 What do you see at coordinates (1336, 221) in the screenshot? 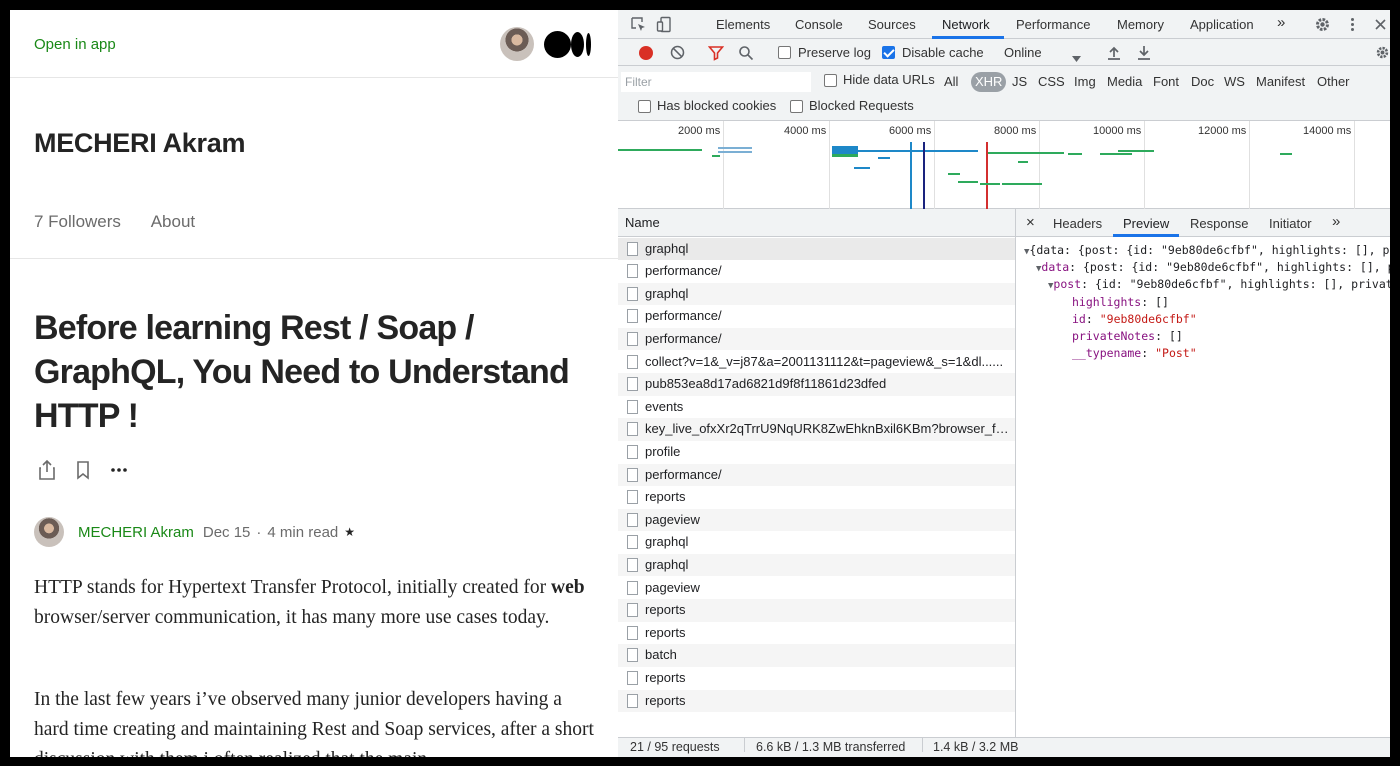
I see `more-detail-tabs-button: »` at bounding box center [1336, 221].